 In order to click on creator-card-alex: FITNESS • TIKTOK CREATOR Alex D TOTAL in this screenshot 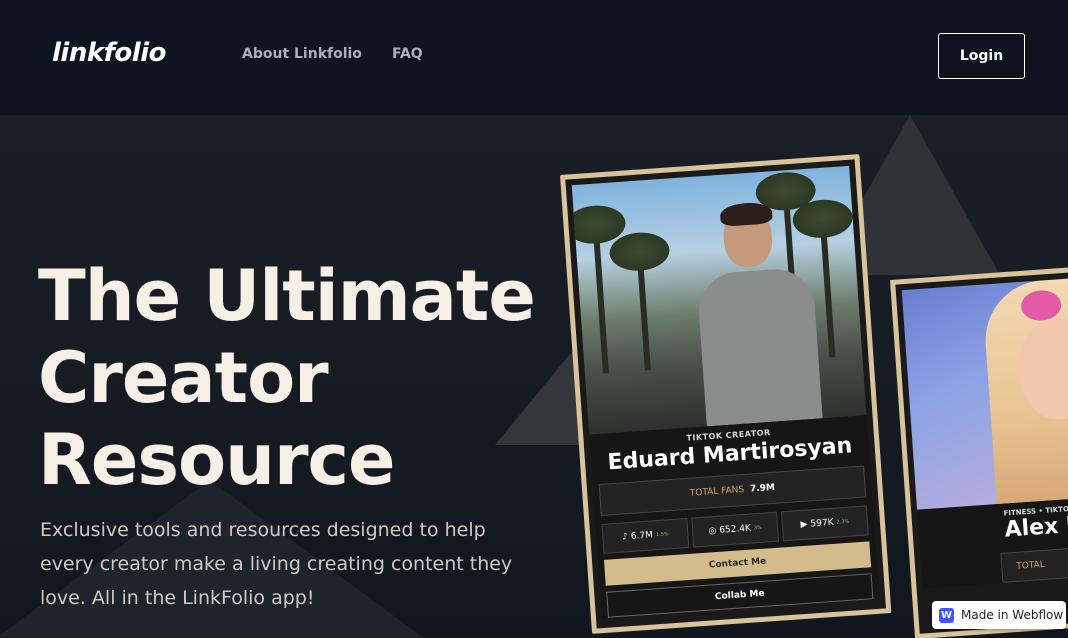, I will do `click(979, 450)`.